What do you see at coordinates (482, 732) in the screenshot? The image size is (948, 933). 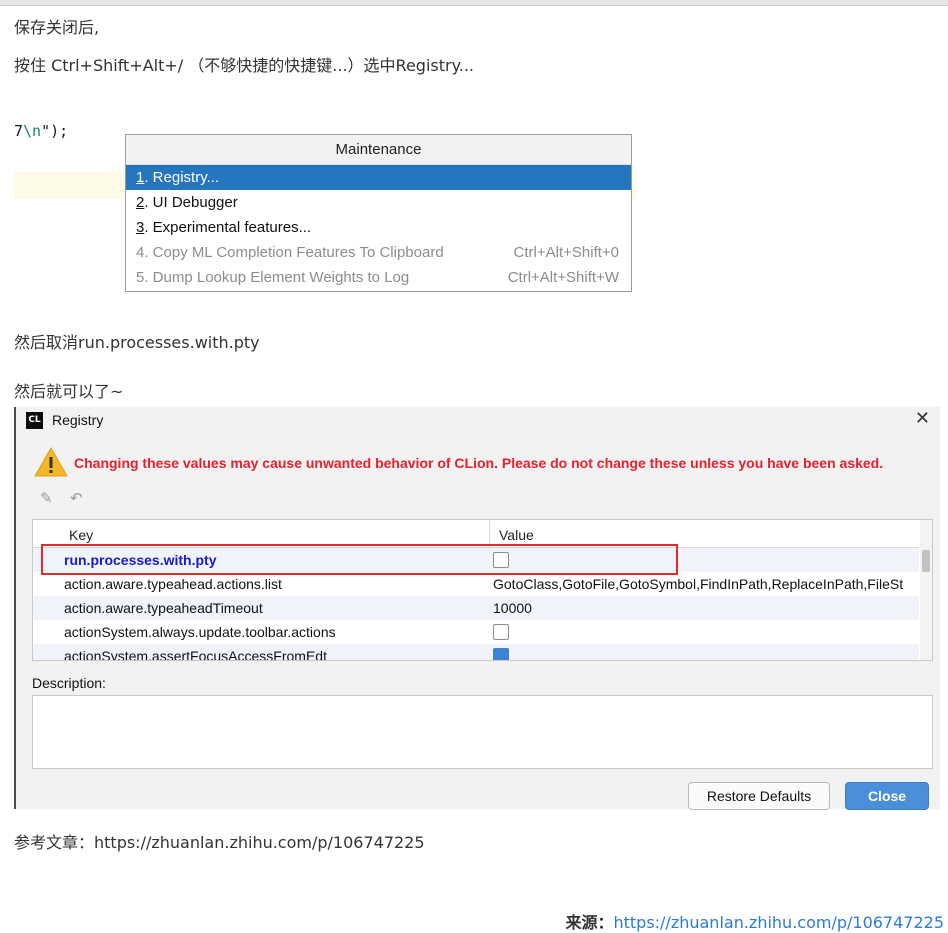 I see `description-area` at bounding box center [482, 732].